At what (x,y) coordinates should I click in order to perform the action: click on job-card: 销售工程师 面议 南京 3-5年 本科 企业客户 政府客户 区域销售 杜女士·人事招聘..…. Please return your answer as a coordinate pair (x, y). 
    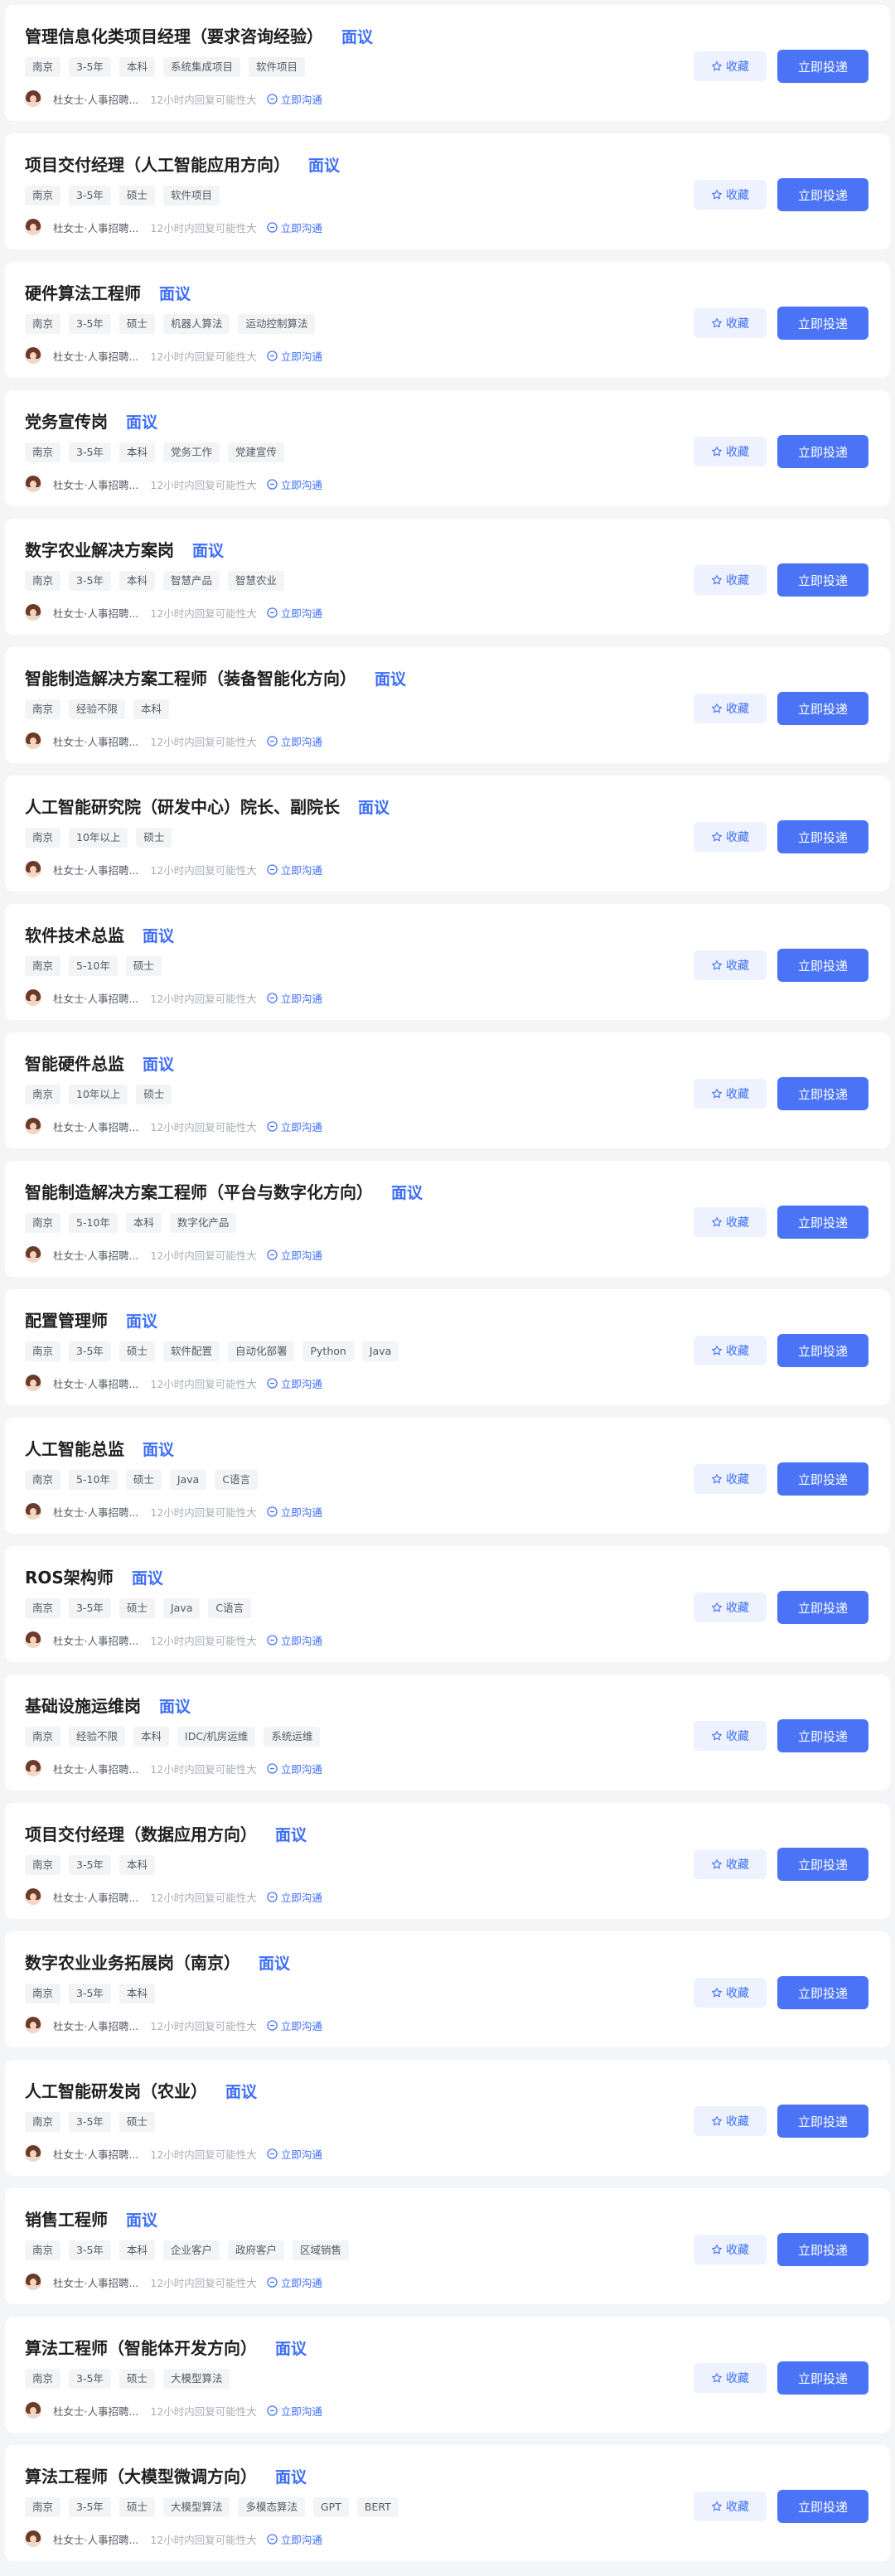
    Looking at the image, I should click on (447, 2246).